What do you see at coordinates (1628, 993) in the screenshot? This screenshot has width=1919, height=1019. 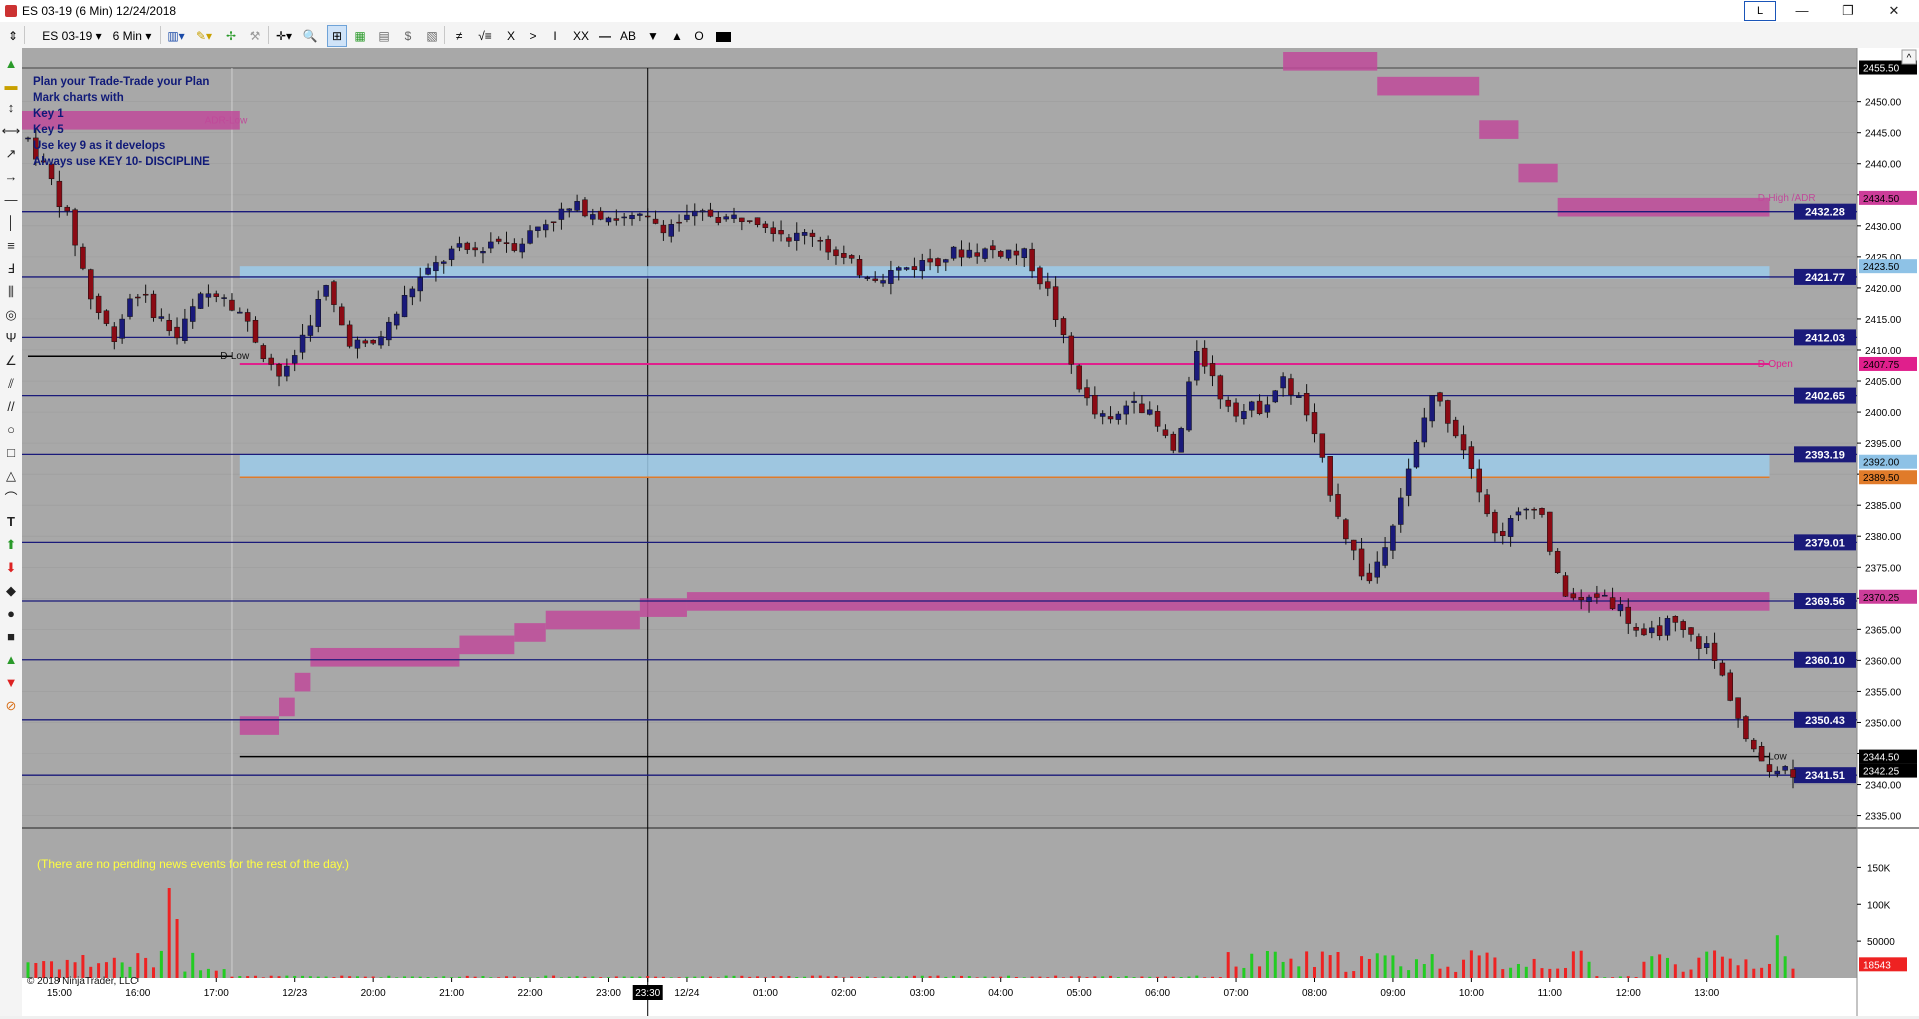 I see `time-label: 12:00` at bounding box center [1628, 993].